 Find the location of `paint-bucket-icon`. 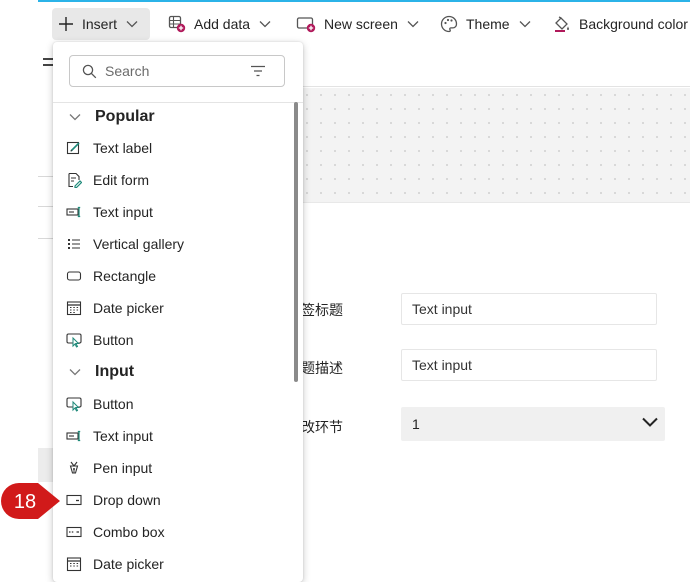

paint-bucket-icon is located at coordinates (562, 24).